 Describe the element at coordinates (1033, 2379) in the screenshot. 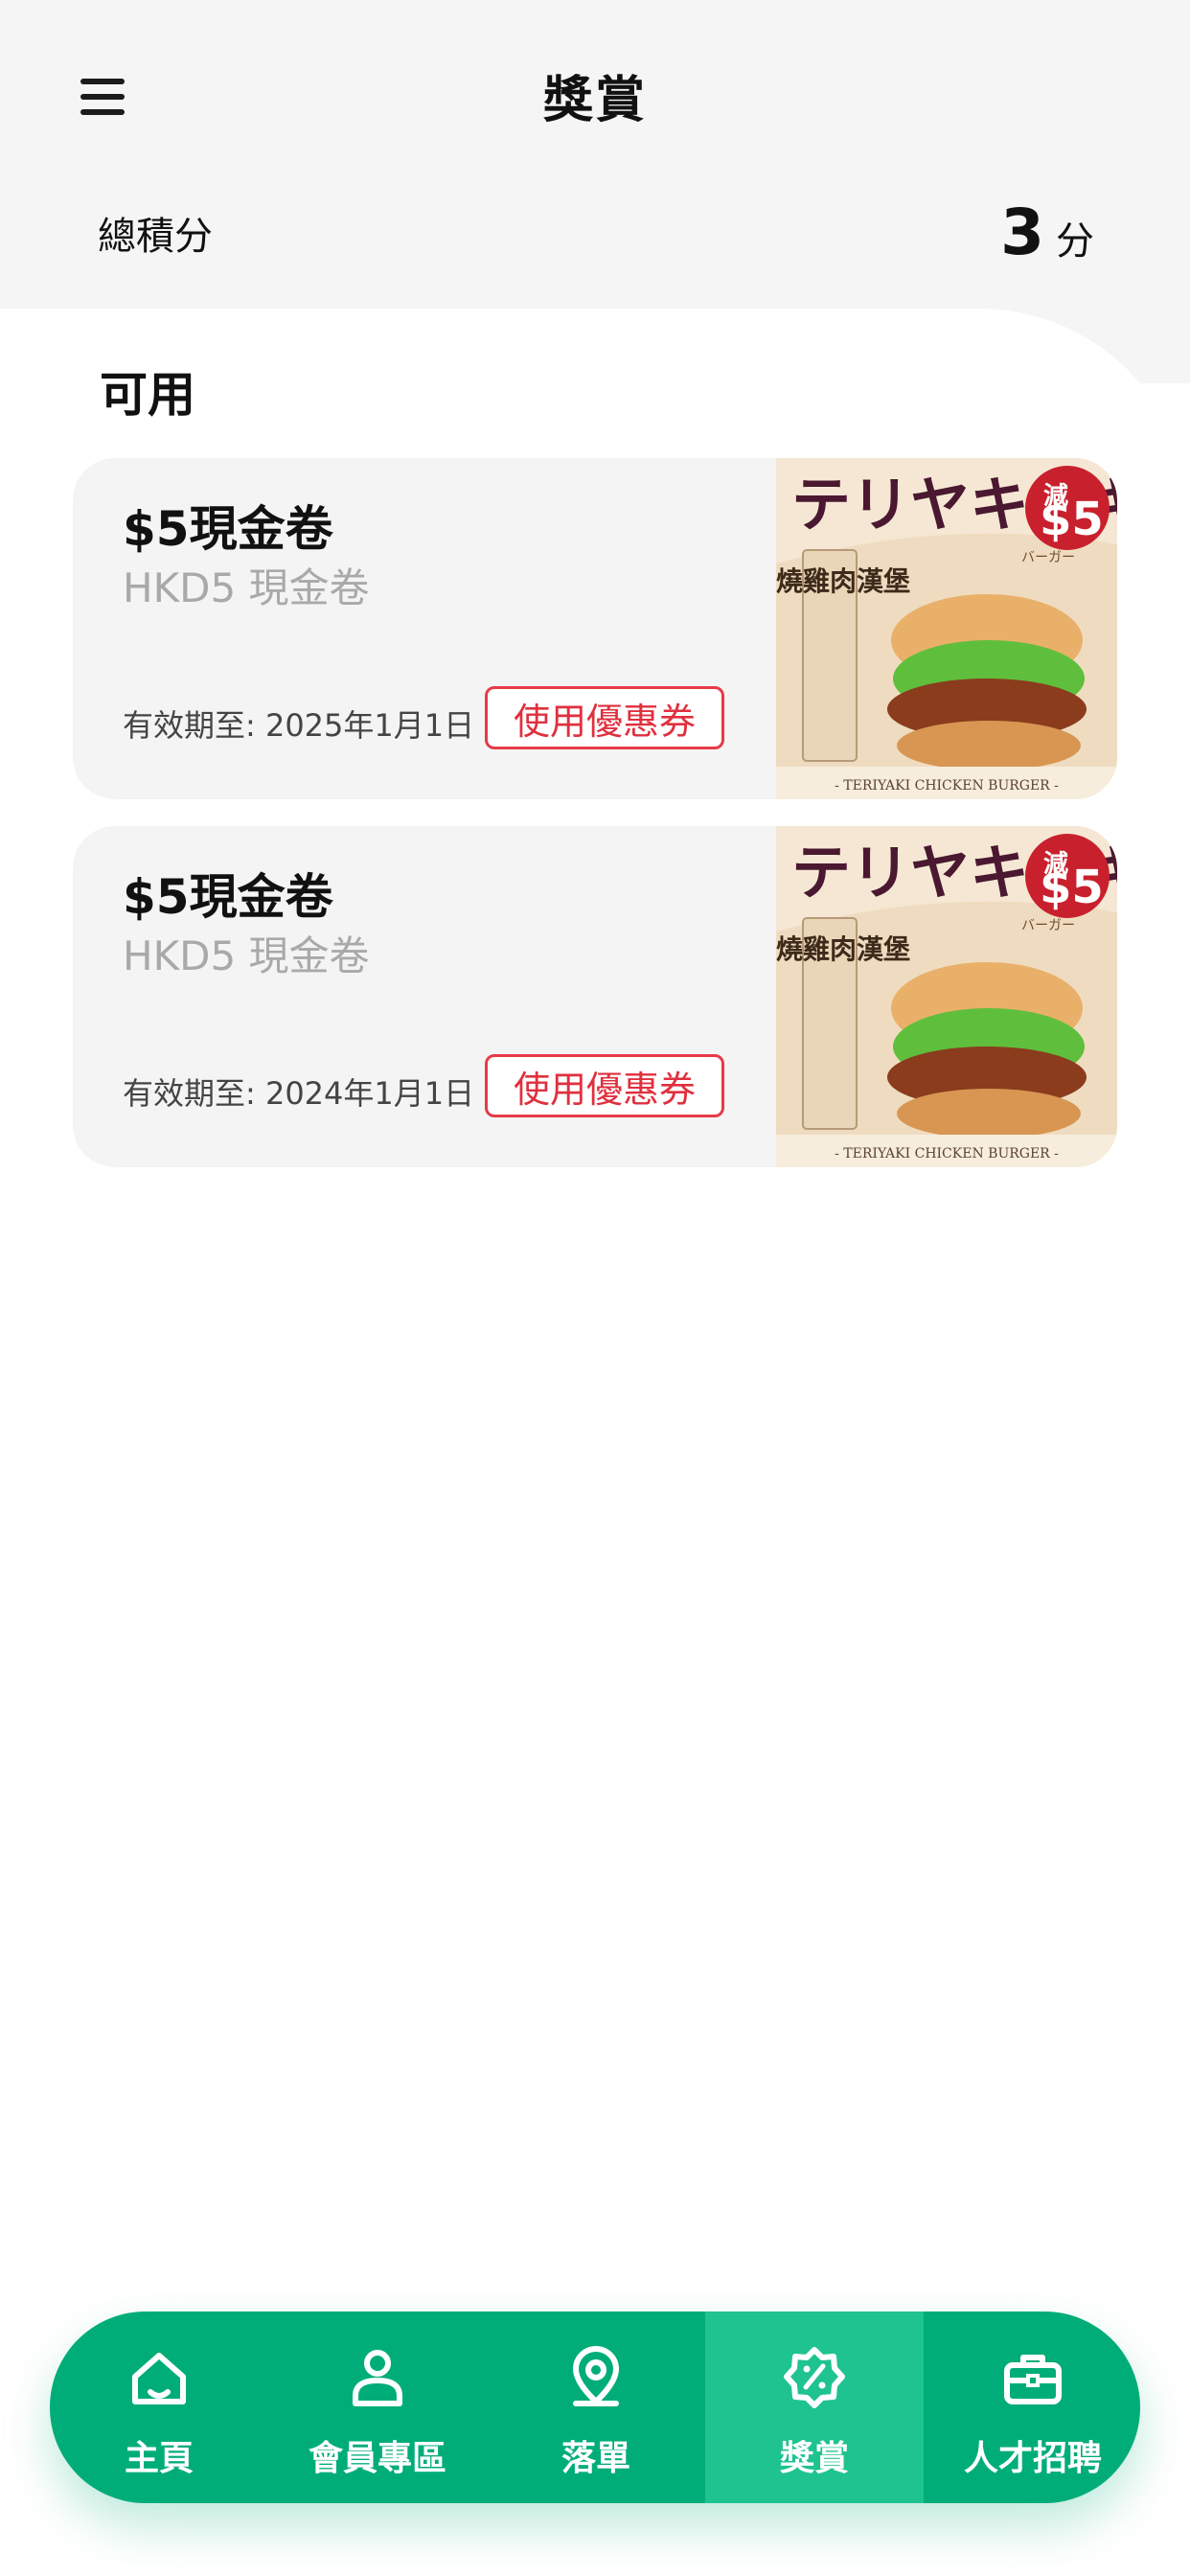

I see `briefcase-icon` at that location.